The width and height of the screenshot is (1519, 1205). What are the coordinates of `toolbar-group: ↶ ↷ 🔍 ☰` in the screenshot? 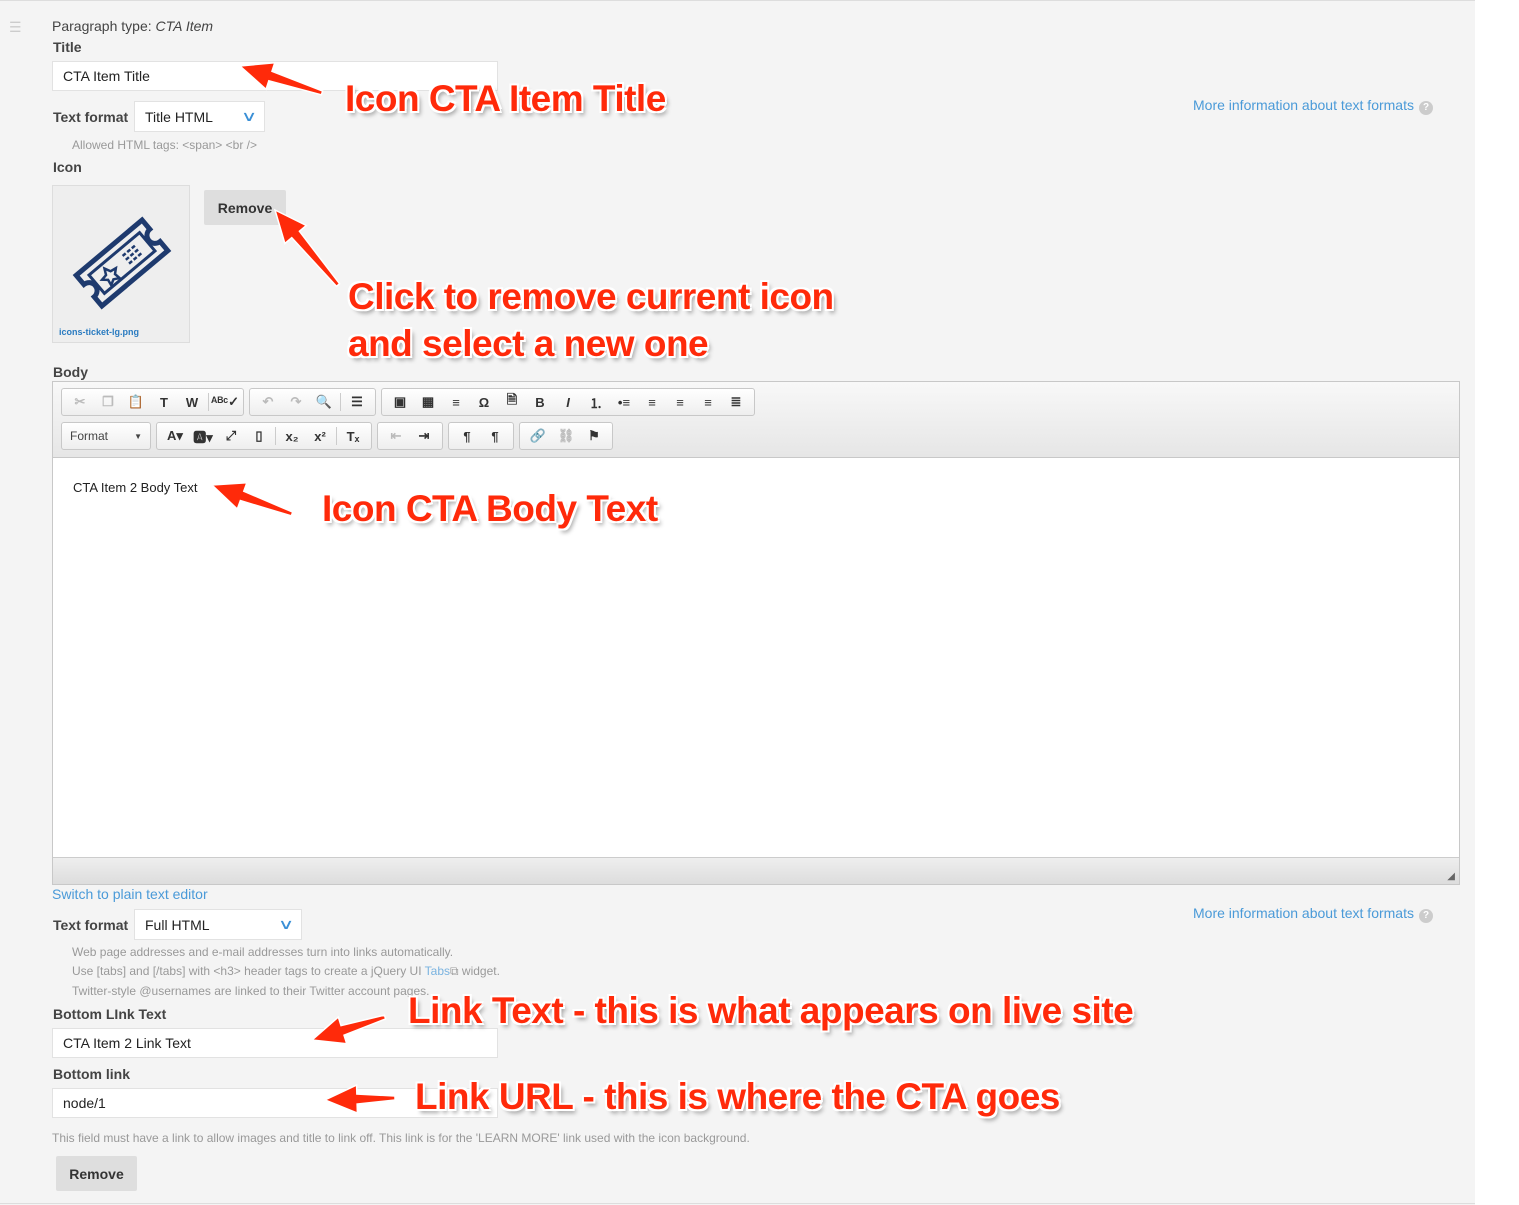 It's located at (312, 402).